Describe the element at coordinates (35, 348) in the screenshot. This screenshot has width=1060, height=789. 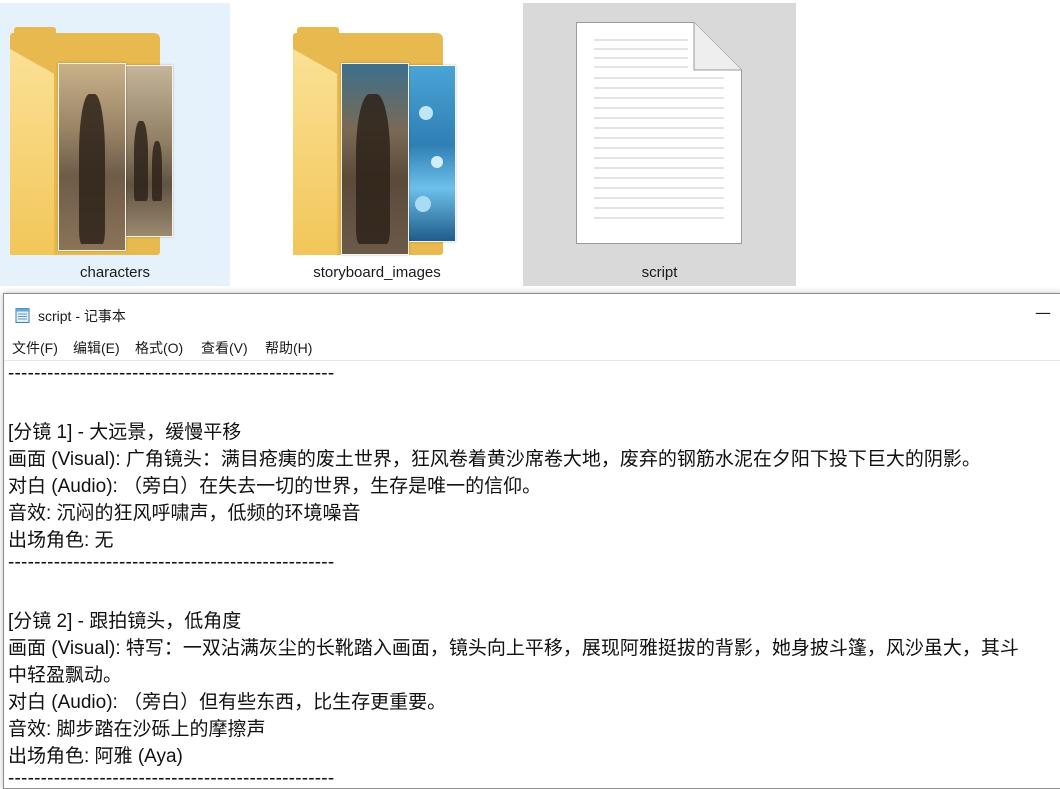
I see `menu-file: 文件(F)` at that location.